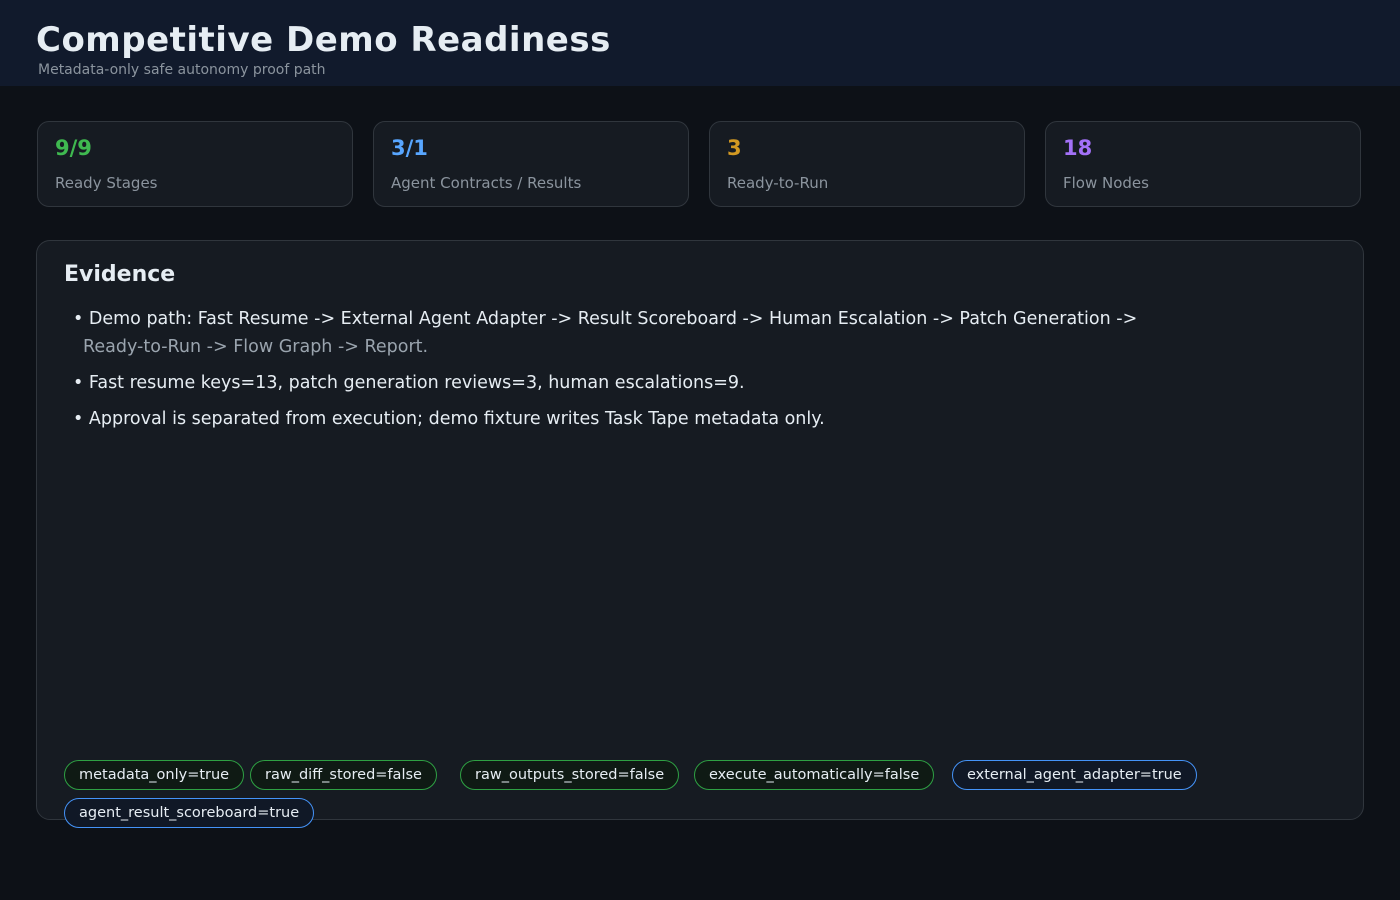 Image resolution: width=1400 pixels, height=900 pixels. Describe the element at coordinates (778, 183) in the screenshot. I see `stat-label: Ready-to-Run` at that location.